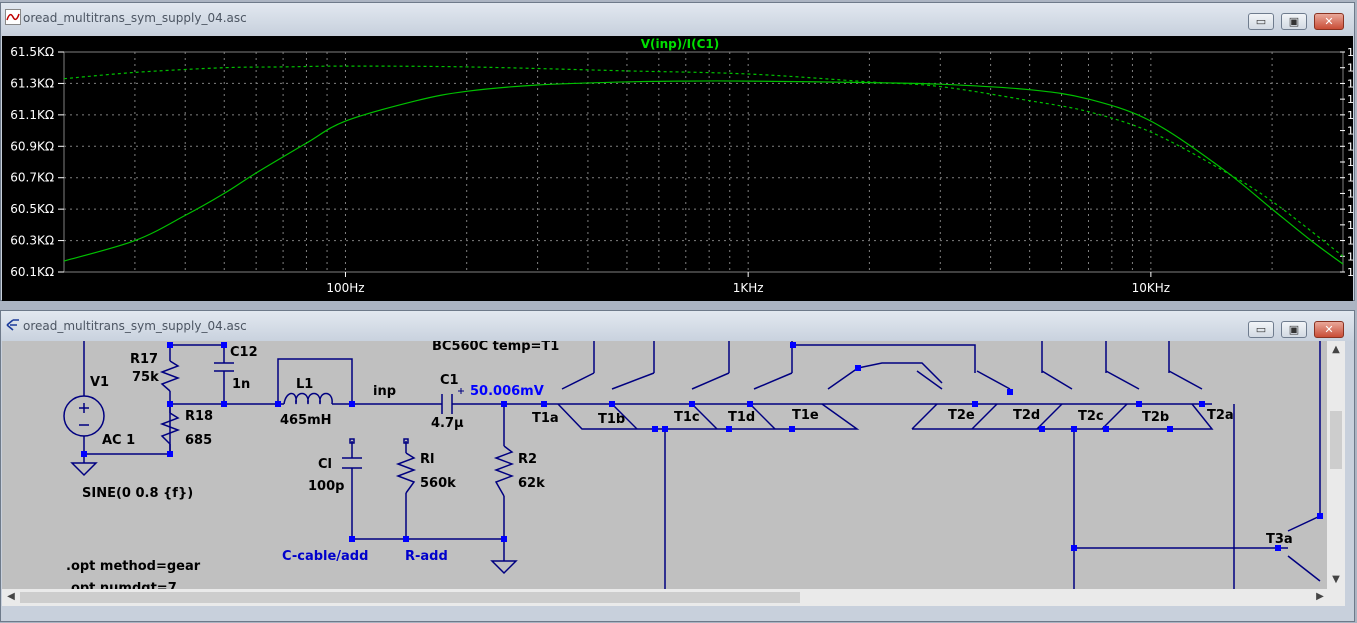 The width and height of the screenshot is (1357, 623). What do you see at coordinates (1350, 241) in the screenshot?
I see `y2-tick-label: 169°` at bounding box center [1350, 241].